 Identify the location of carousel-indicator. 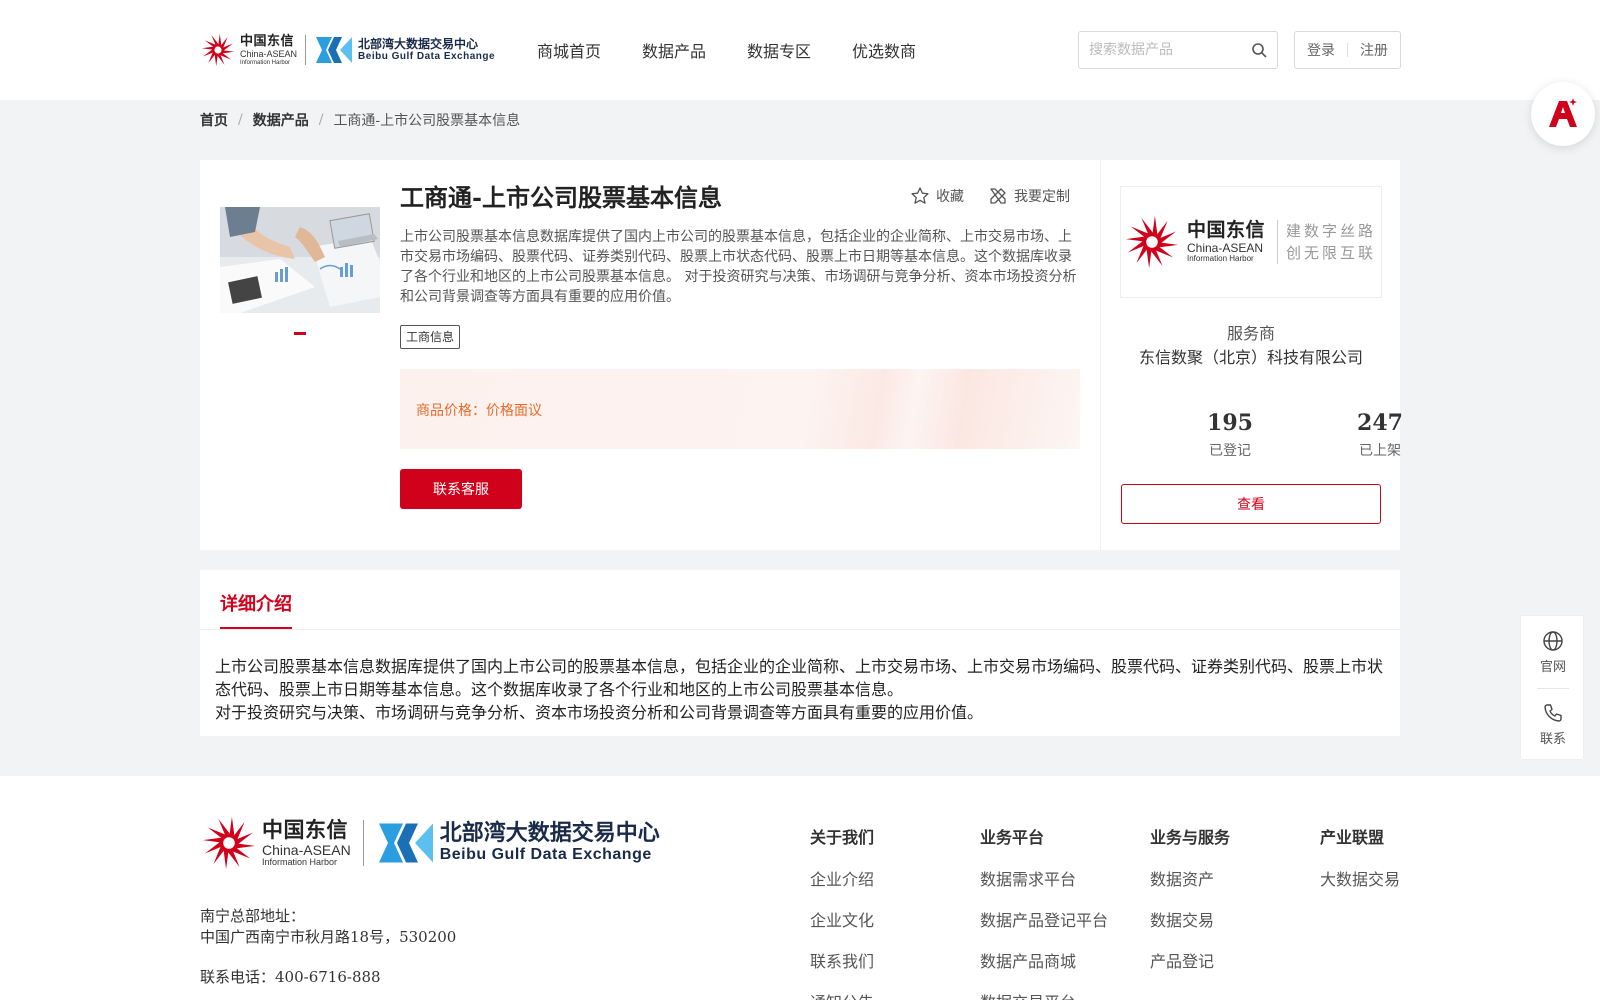
(300, 333).